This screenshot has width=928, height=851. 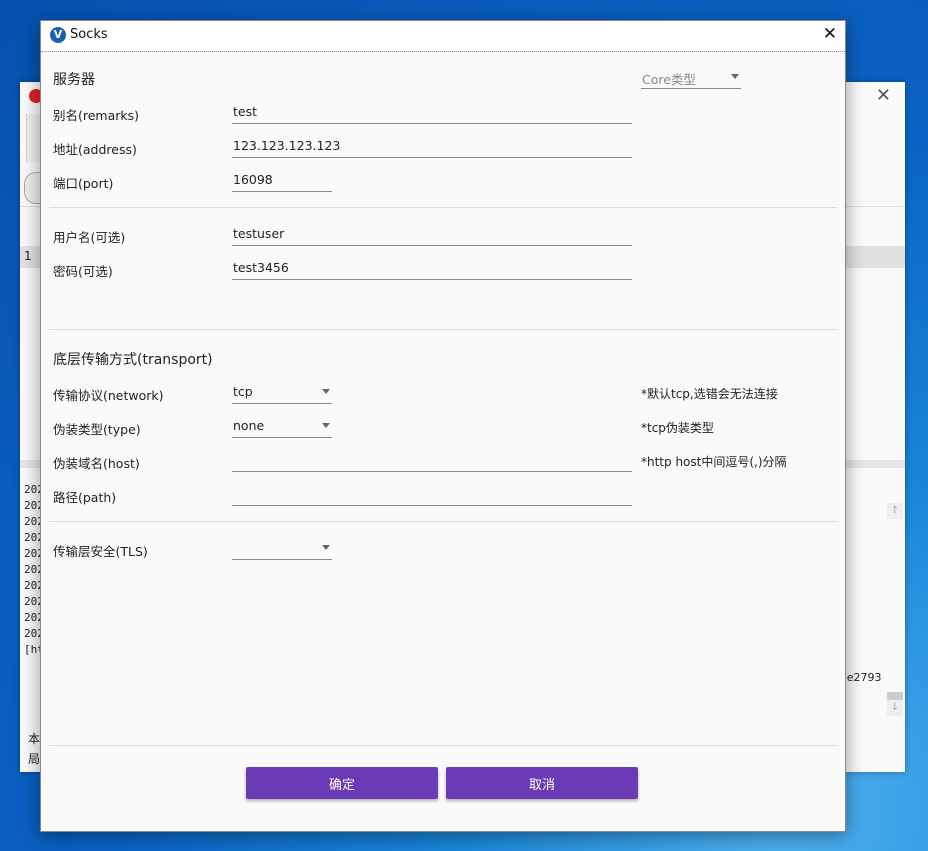 What do you see at coordinates (34, 759) in the screenshot?
I see `status-text: 局` at bounding box center [34, 759].